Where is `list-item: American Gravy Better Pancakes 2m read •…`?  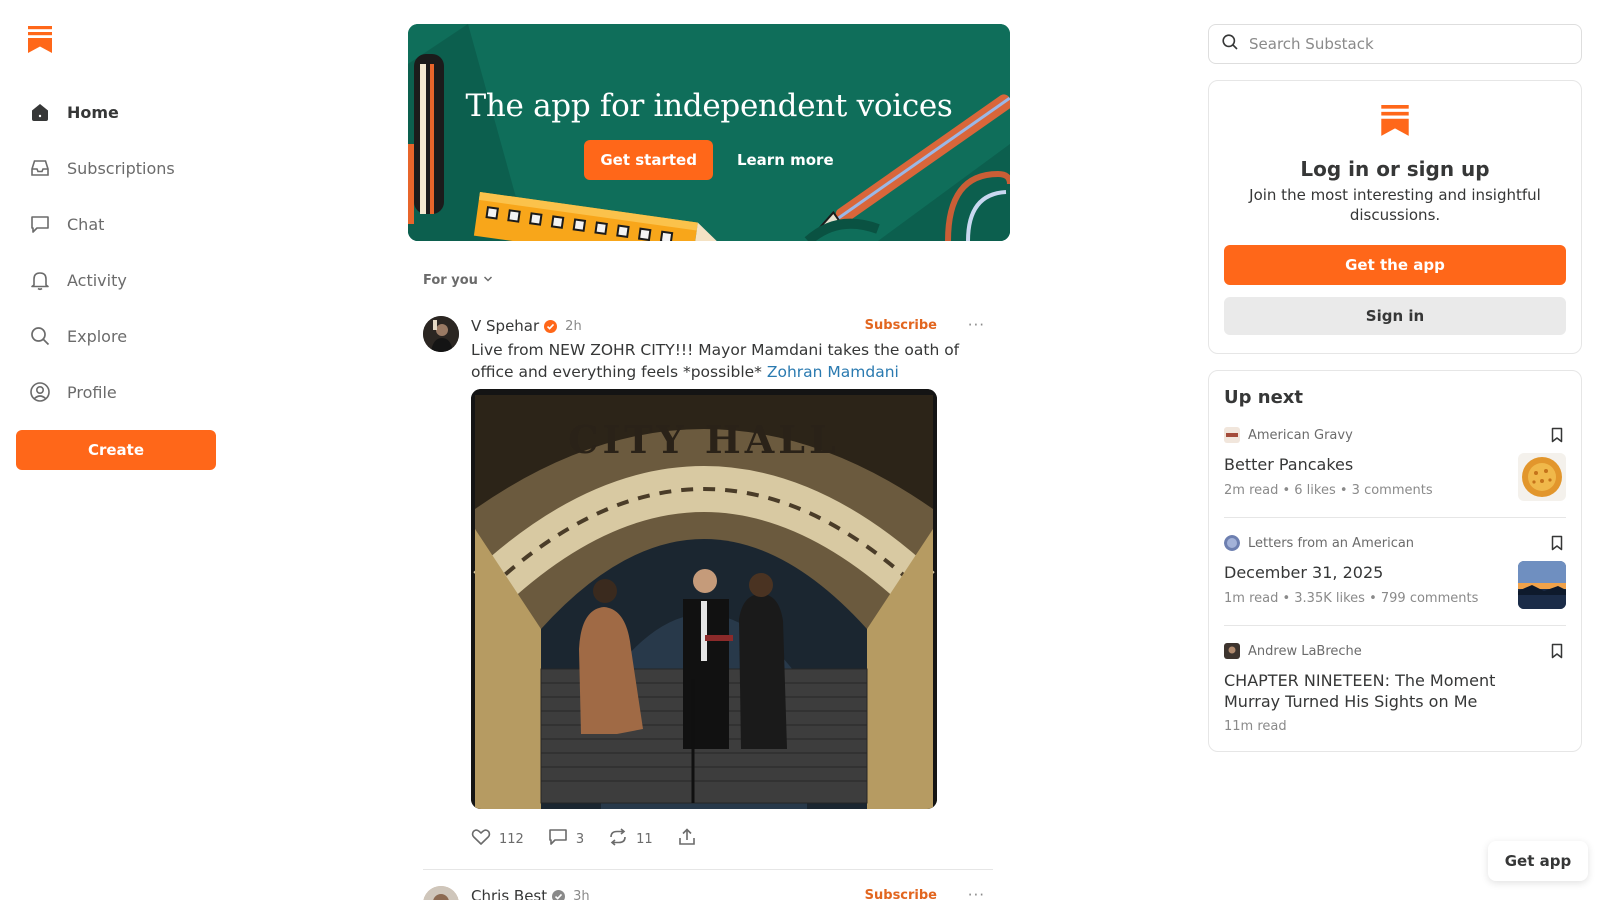 list-item: American Gravy Better Pancakes 2m read •… is located at coordinates (1395, 467).